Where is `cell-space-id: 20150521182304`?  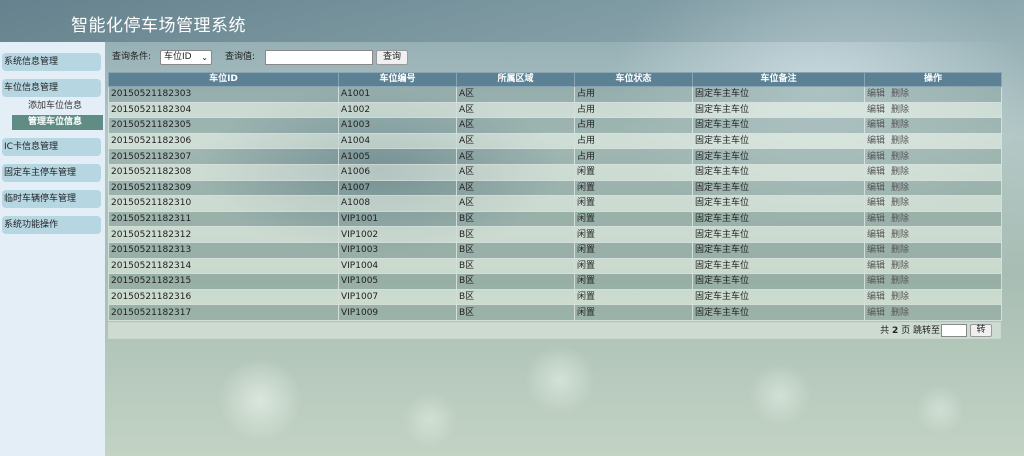 cell-space-id: 20150521182304 is located at coordinates (223, 110).